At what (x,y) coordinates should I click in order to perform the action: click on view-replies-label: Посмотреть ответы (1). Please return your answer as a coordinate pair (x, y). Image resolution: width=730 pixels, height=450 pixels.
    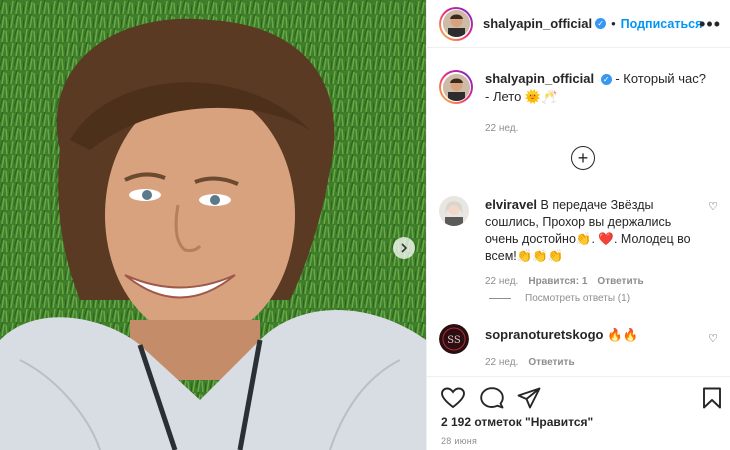
    Looking at the image, I should click on (578, 298).